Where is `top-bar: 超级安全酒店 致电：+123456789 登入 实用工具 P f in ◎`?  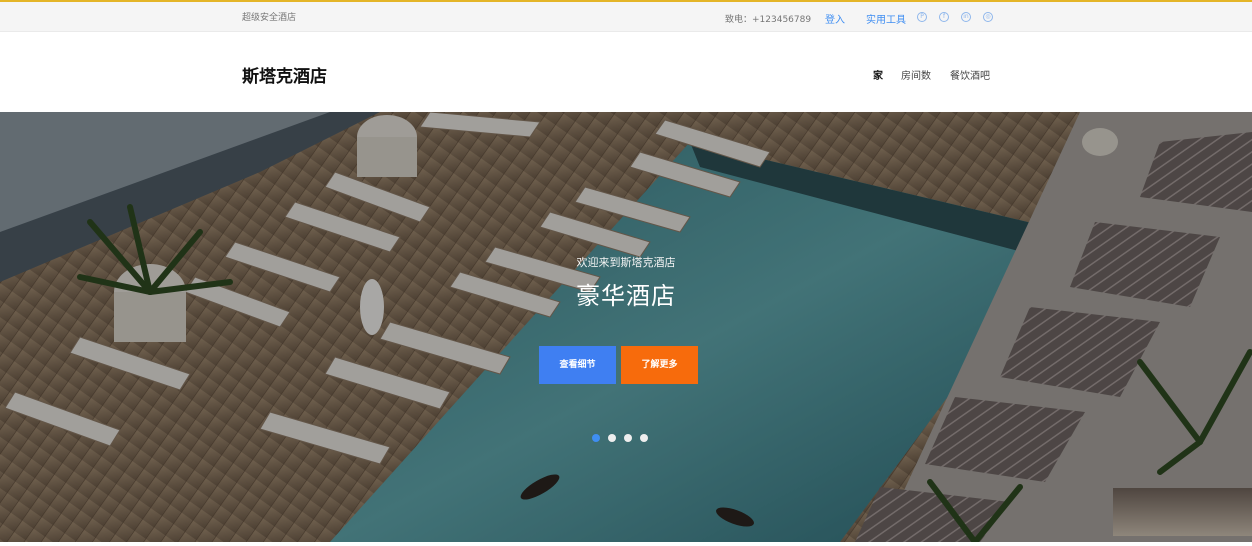 top-bar: 超级安全酒店 致电：+123456789 登入 实用工具 P f in ◎ is located at coordinates (626, 17).